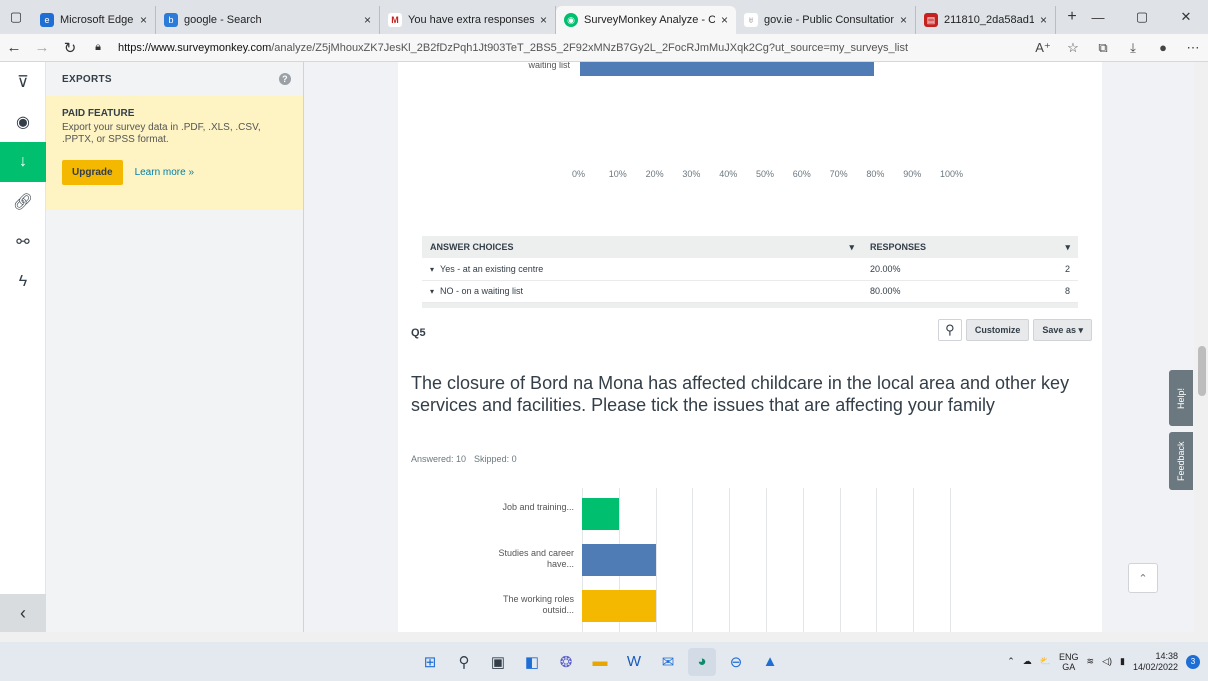 This screenshot has height=681, width=1208. I want to click on windows-start-icon: ⊞, so click(430, 662).